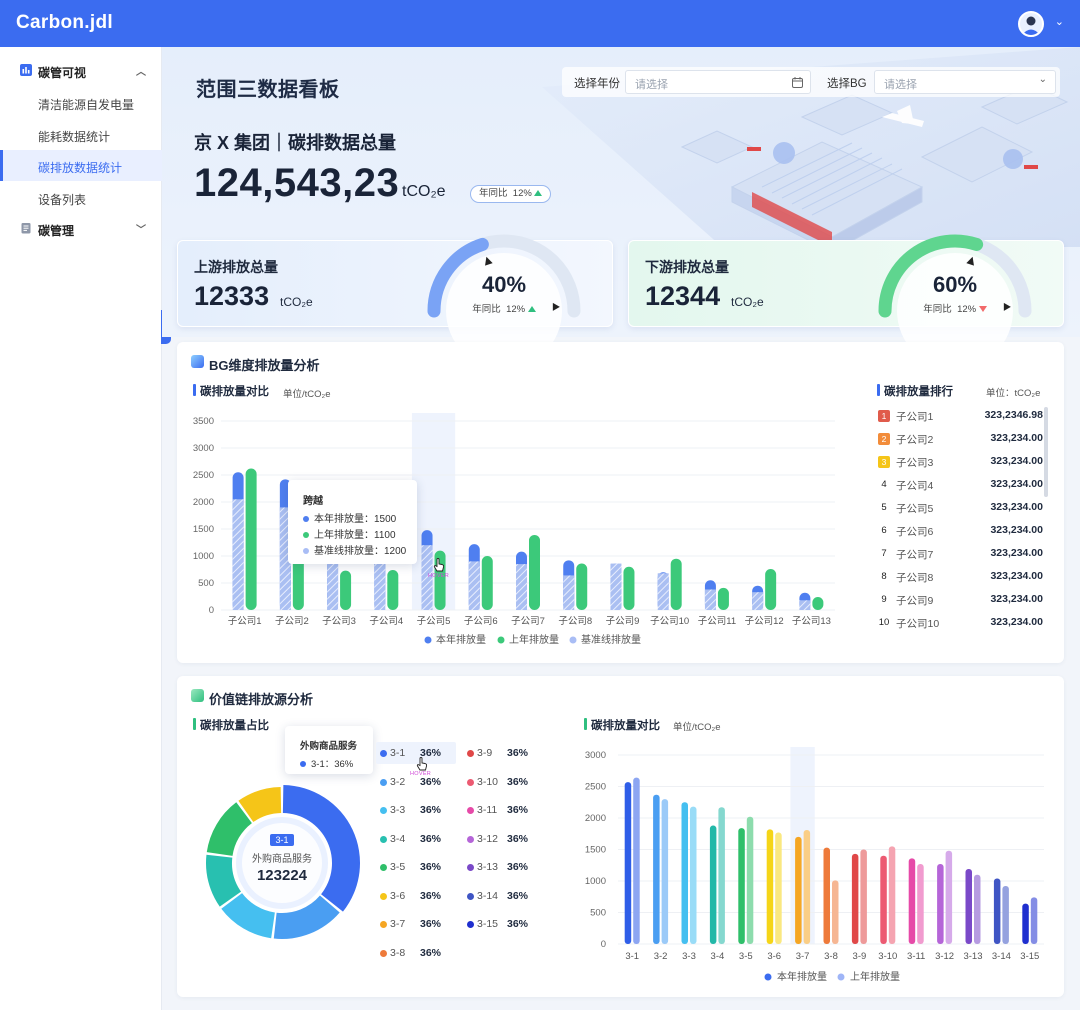  I want to click on ranking-row: 2 子公司2 323,234.00, so click(960, 440).